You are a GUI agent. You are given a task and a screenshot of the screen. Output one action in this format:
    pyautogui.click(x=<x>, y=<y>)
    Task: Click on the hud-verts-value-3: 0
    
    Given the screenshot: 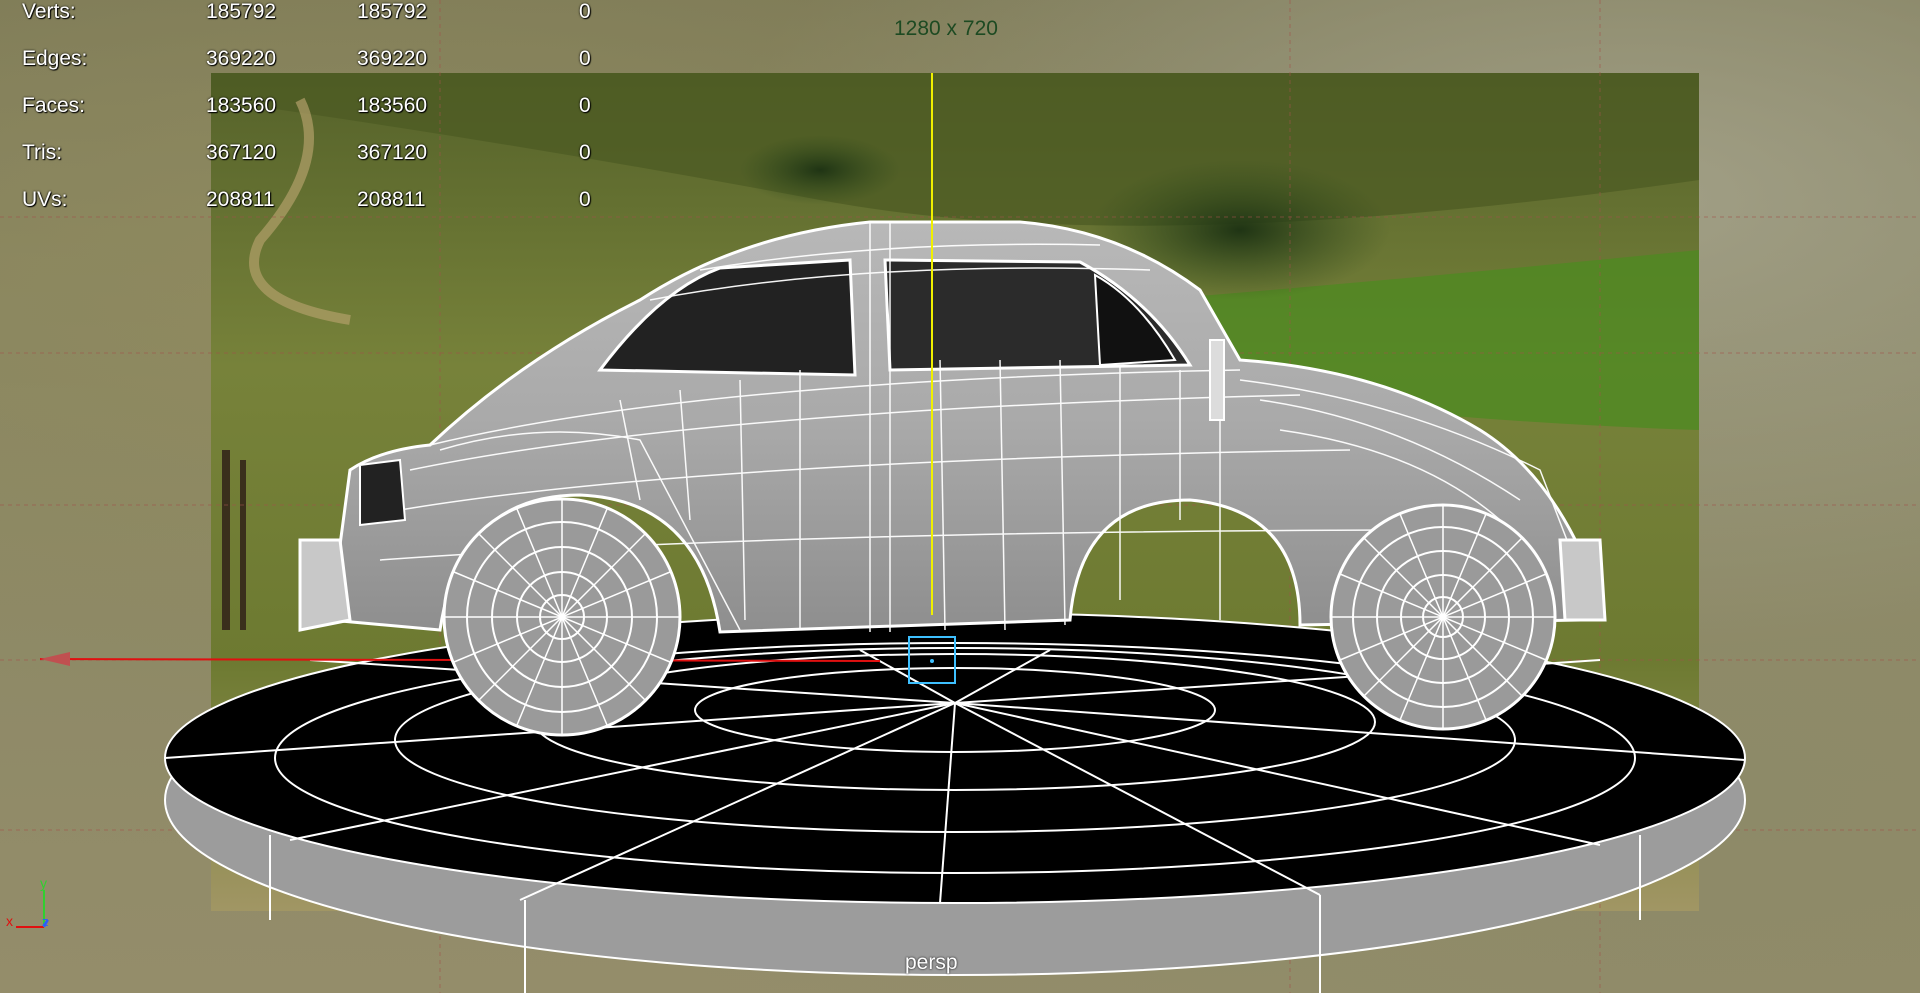 What is the action you would take?
    pyautogui.click(x=585, y=11)
    